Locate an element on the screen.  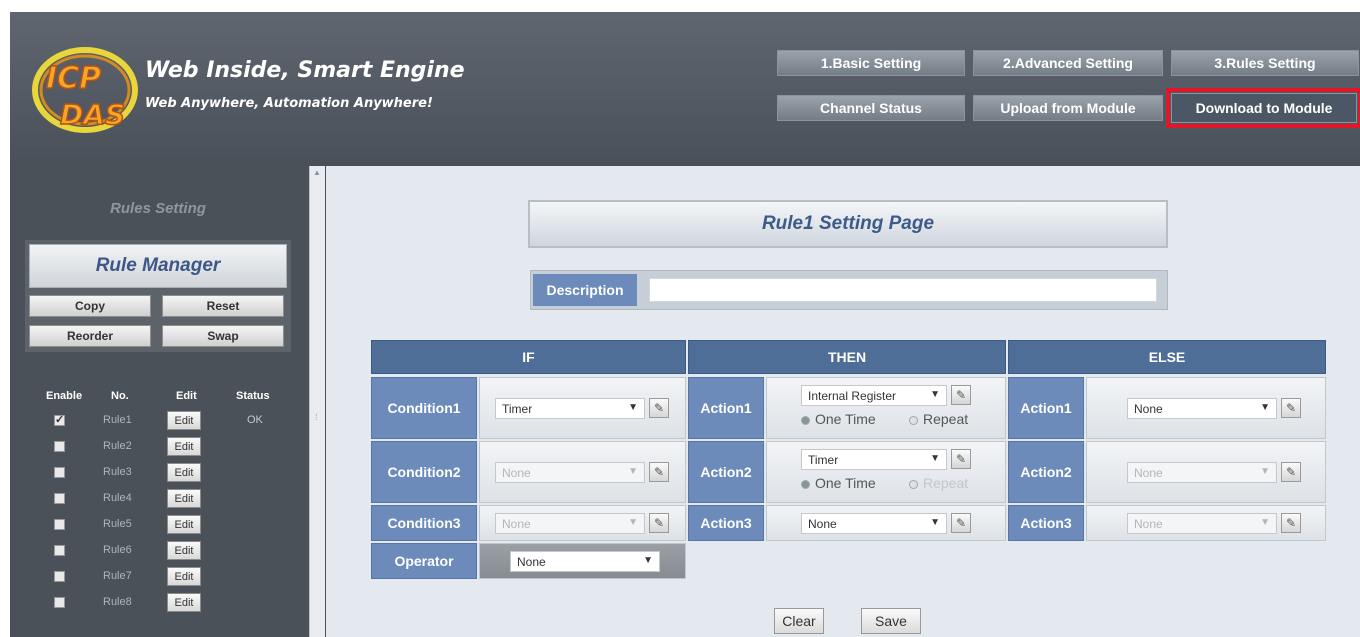
select-value: Timer is located at coordinates (517, 408).